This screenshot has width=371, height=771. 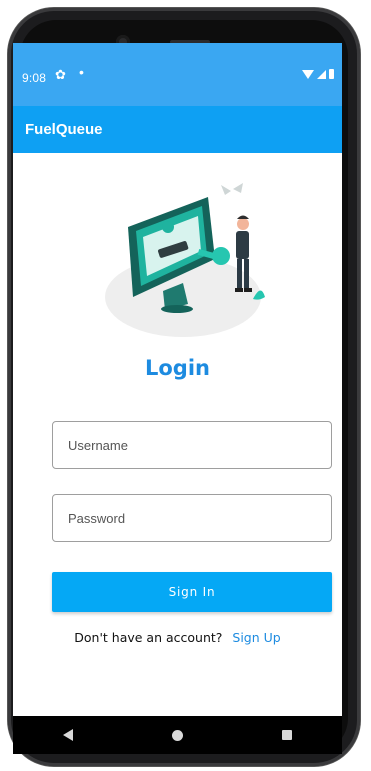 I want to click on gear-icon: ✿, so click(x=60, y=74).